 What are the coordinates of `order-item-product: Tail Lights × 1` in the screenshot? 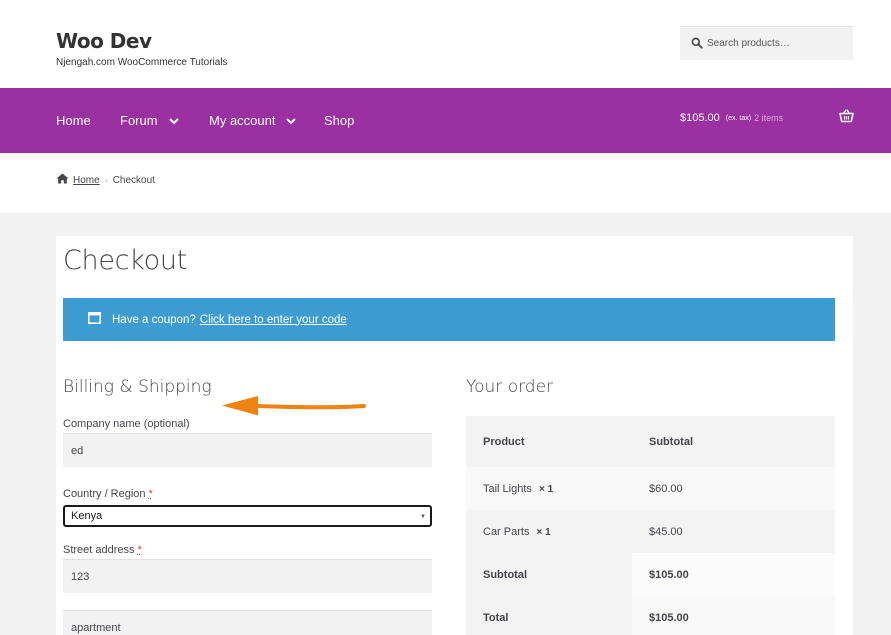 It's located at (518, 489).